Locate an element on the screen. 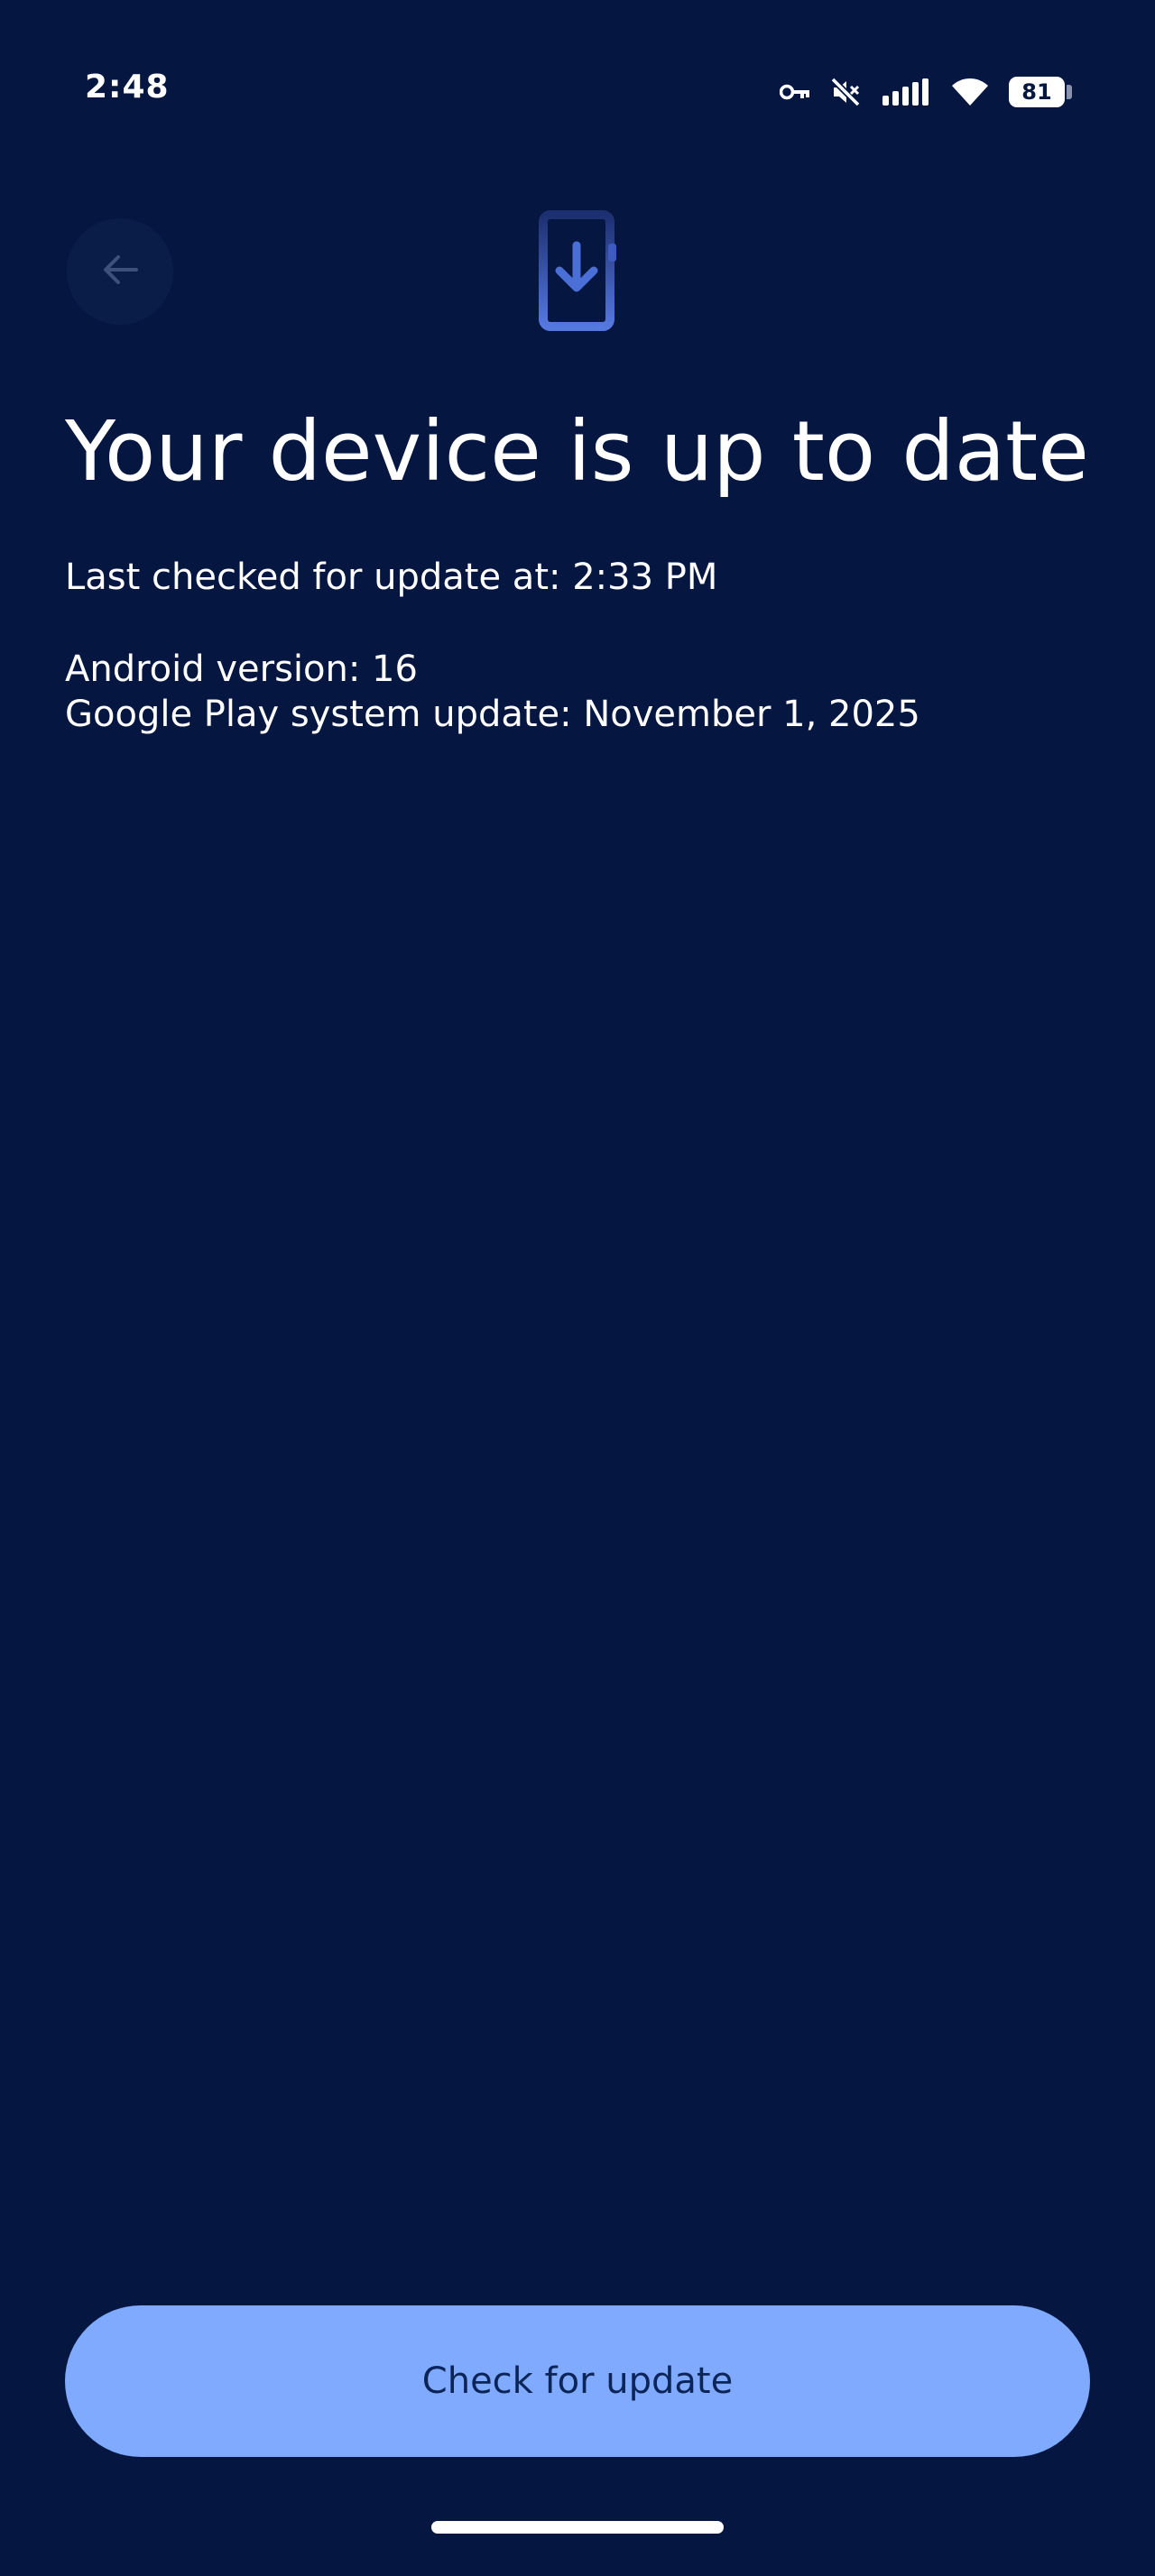 Image resolution: width=1155 pixels, height=2576 pixels. status-icons: 81 is located at coordinates (926, 92).